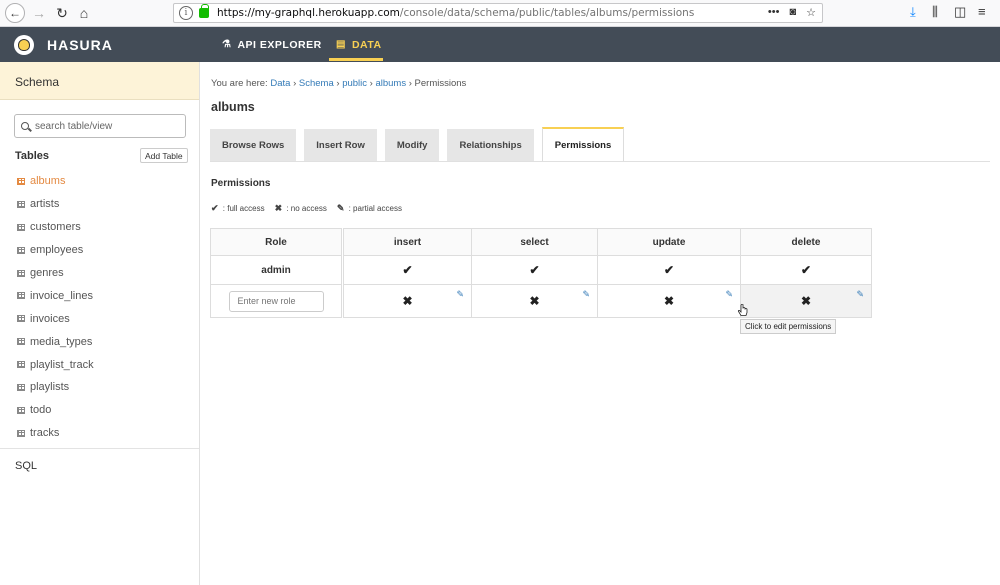 This screenshot has height=585, width=1000. I want to click on sidebar-item-playlist-track: playlist_track, so click(55, 364).